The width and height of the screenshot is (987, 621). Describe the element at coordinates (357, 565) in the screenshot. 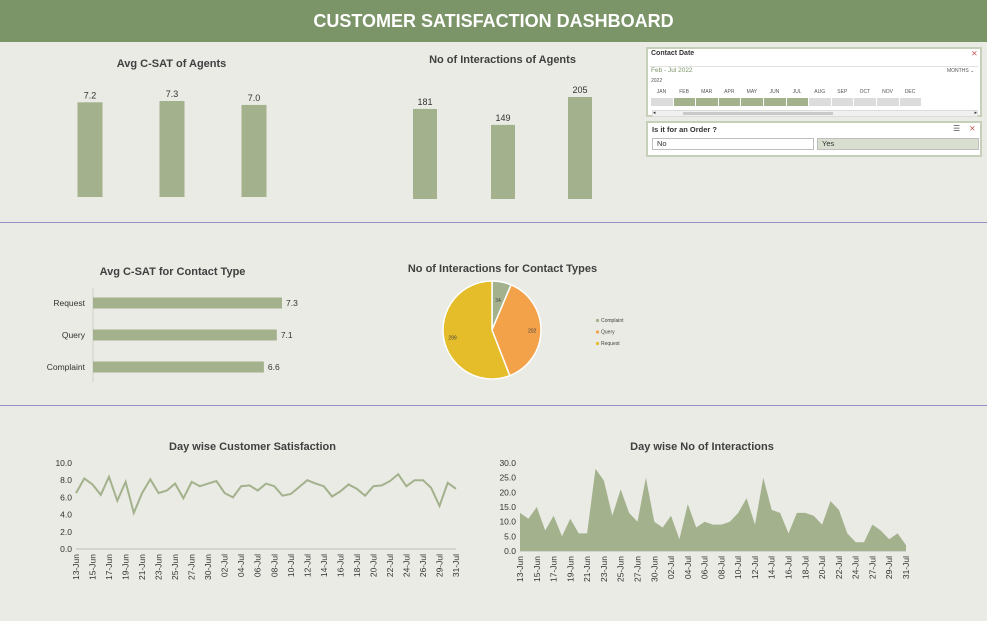

I see `x-tick-label: 18-Jul` at that location.